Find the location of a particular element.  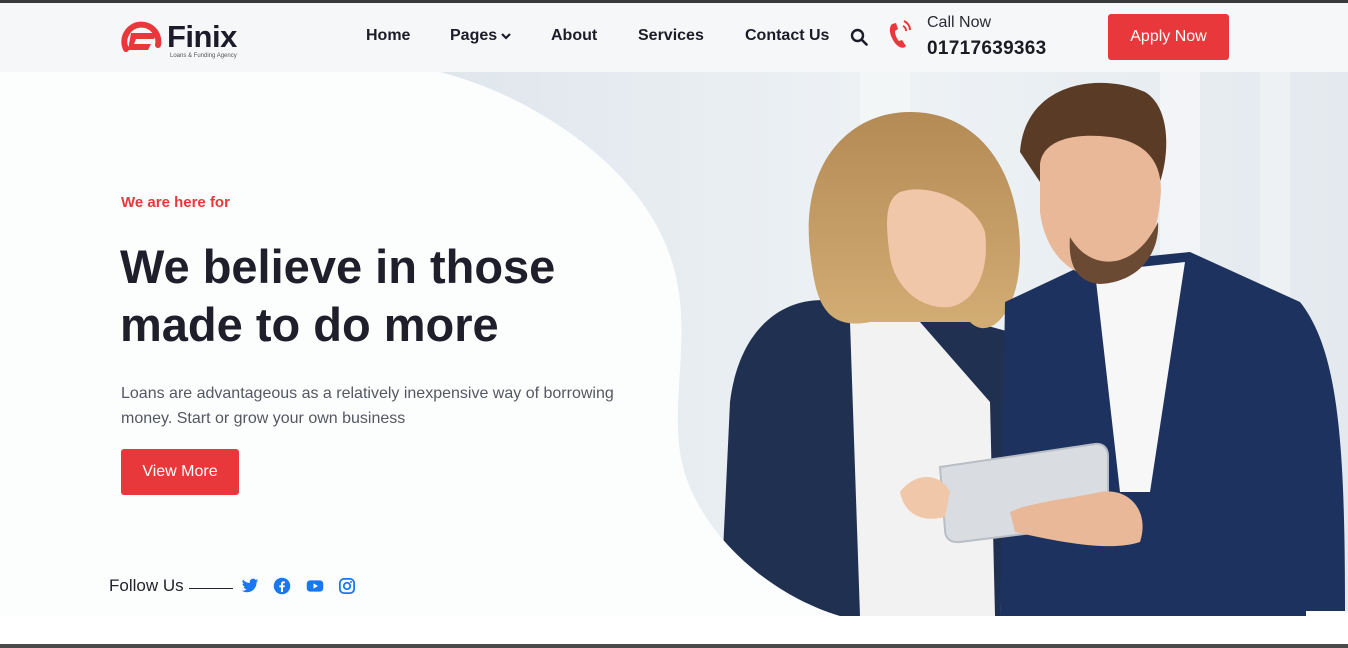

chevron-down-icon is located at coordinates (506, 36).